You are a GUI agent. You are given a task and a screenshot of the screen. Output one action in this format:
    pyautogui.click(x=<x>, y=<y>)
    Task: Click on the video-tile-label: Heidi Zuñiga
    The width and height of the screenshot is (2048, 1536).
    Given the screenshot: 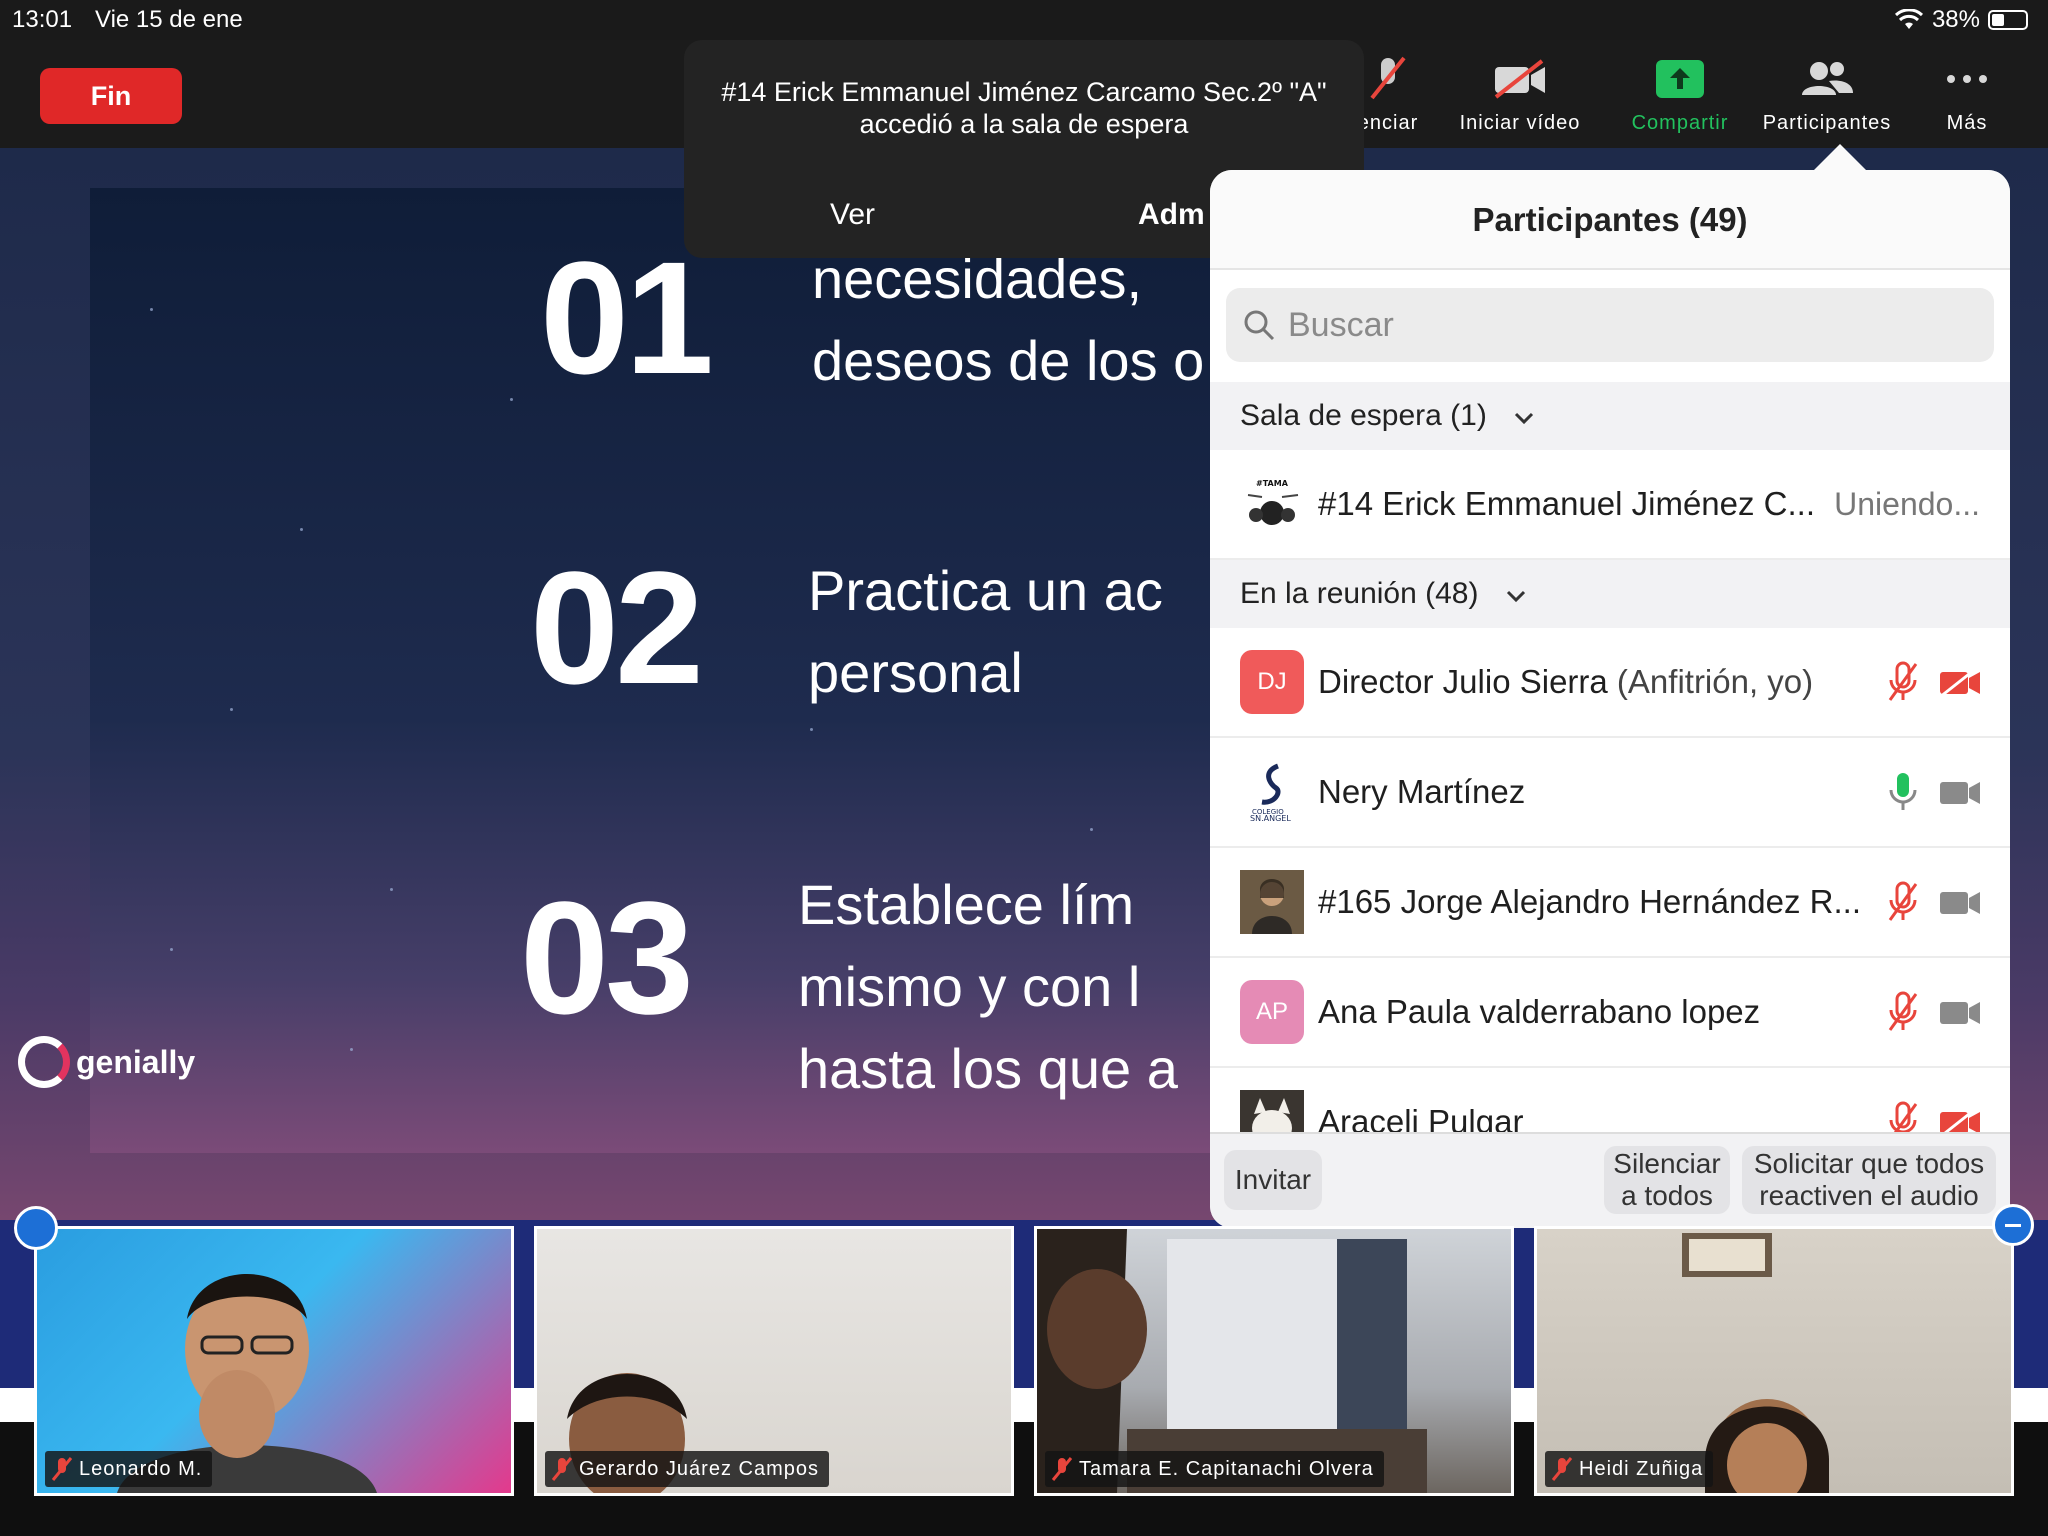 What is the action you would take?
    pyautogui.click(x=1629, y=1469)
    